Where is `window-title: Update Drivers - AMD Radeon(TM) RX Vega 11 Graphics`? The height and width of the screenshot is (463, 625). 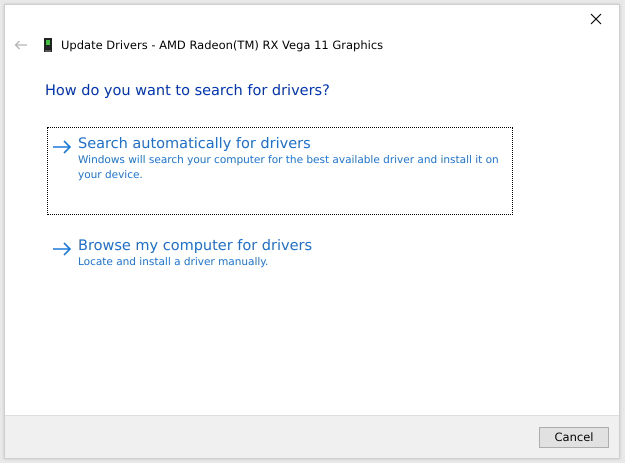 window-title: Update Drivers - AMD Radeon(TM) RX Vega 11 Graphics is located at coordinates (222, 45).